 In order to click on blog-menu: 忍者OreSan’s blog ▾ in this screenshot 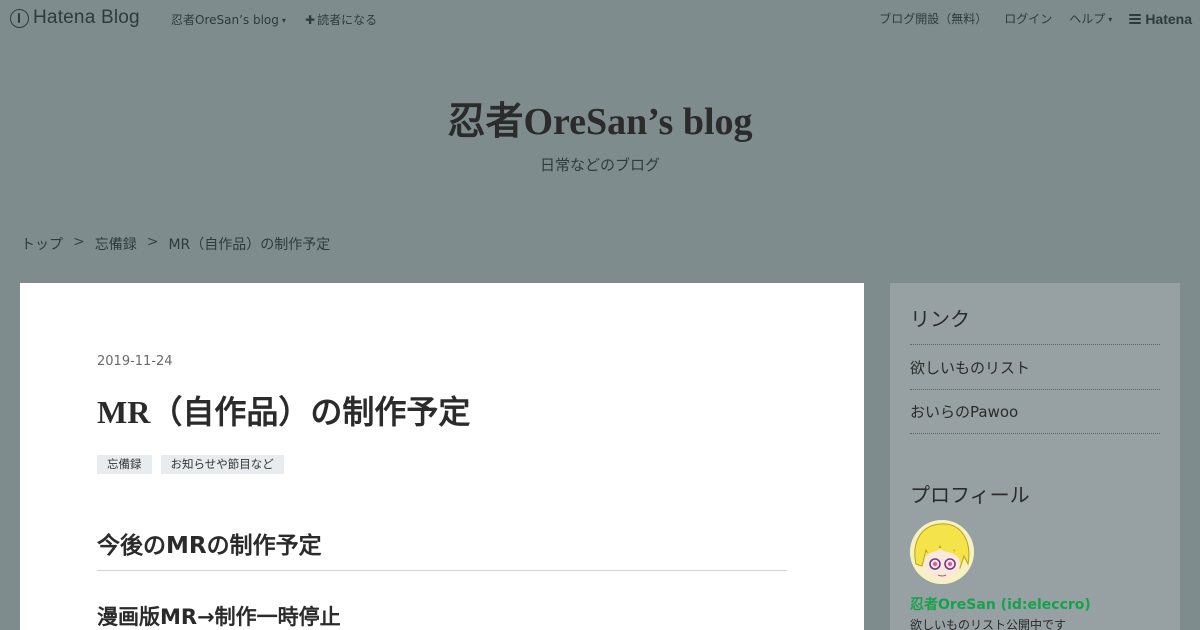, I will do `click(228, 19)`.